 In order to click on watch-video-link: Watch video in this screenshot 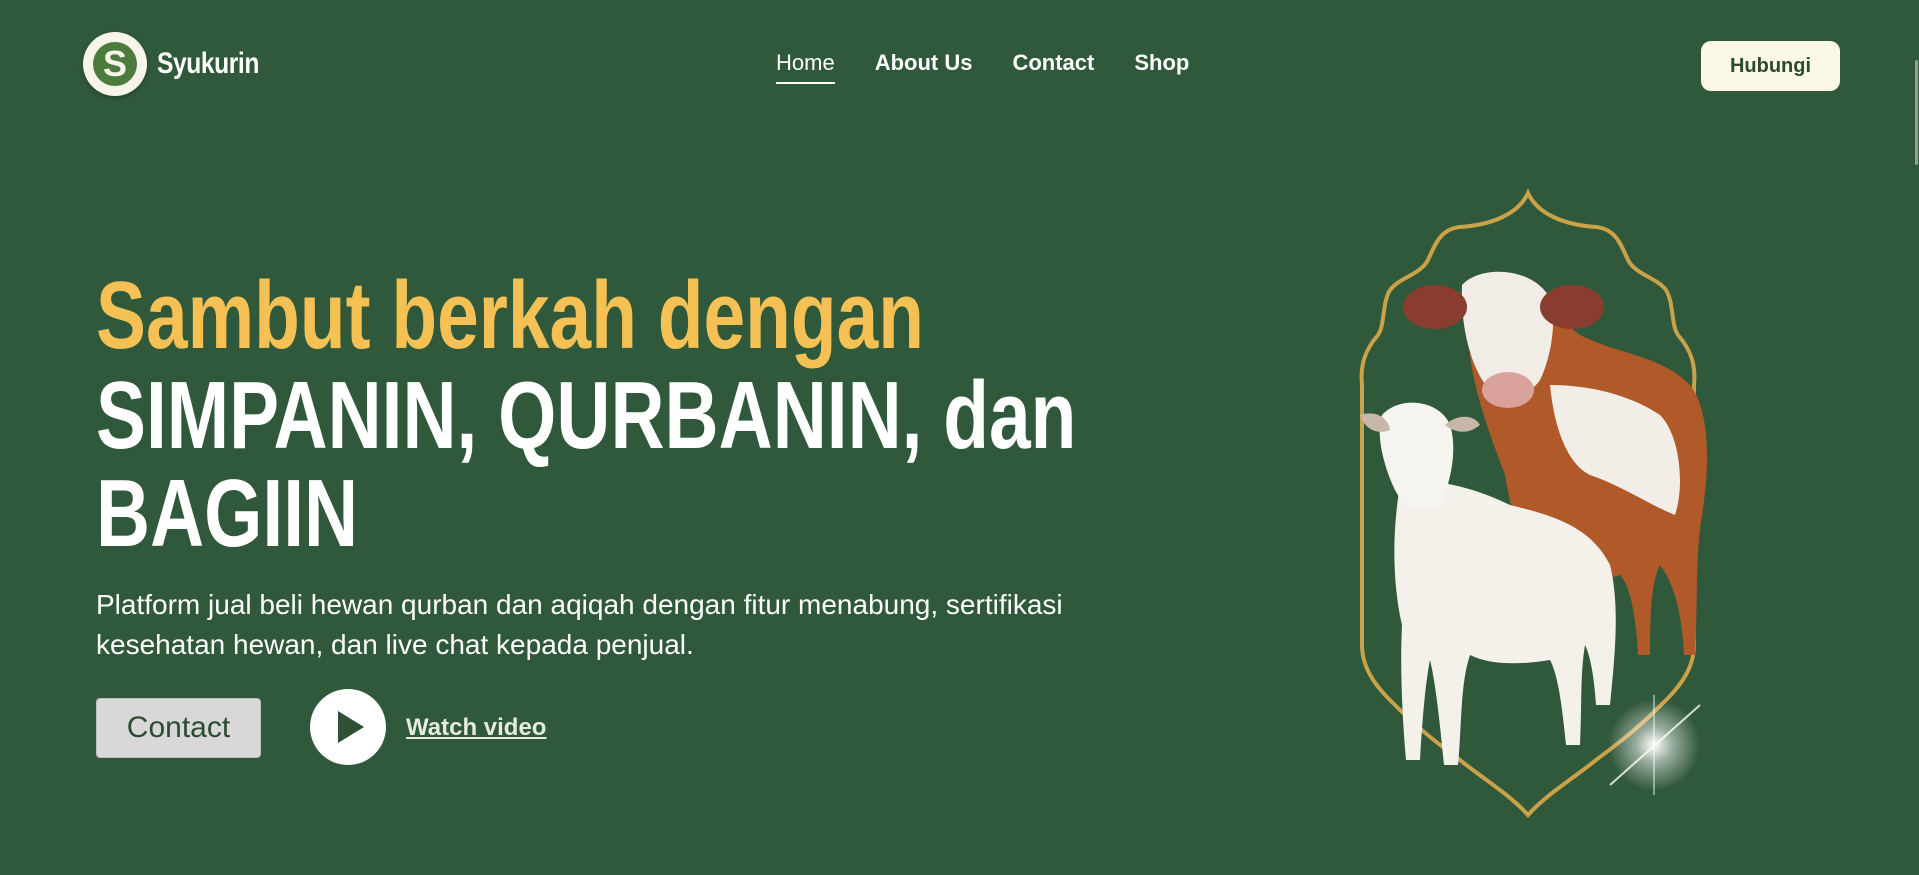, I will do `click(476, 728)`.